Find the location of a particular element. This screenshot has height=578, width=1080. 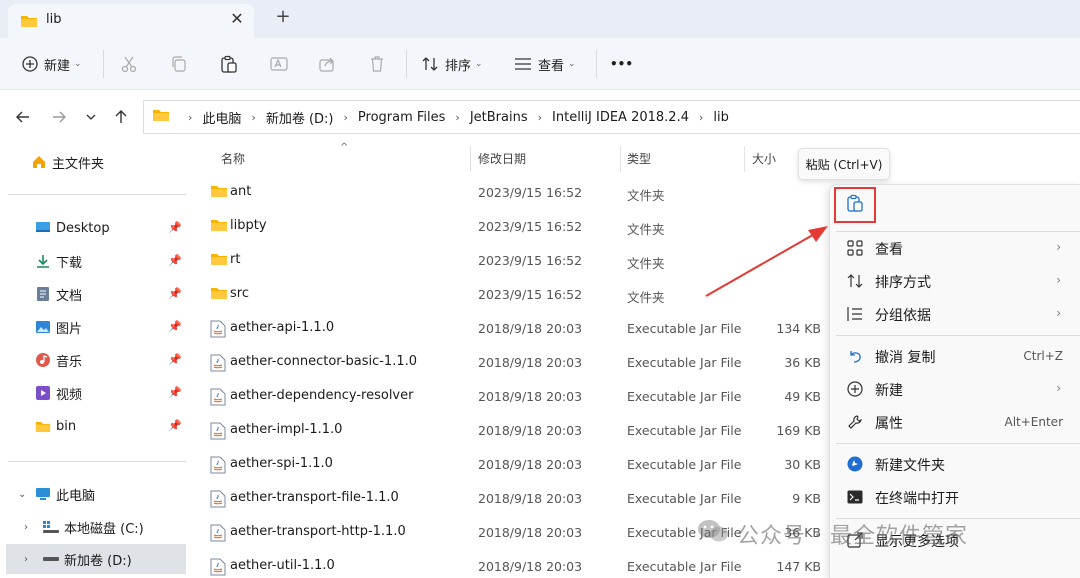

share-button is located at coordinates (327, 64).